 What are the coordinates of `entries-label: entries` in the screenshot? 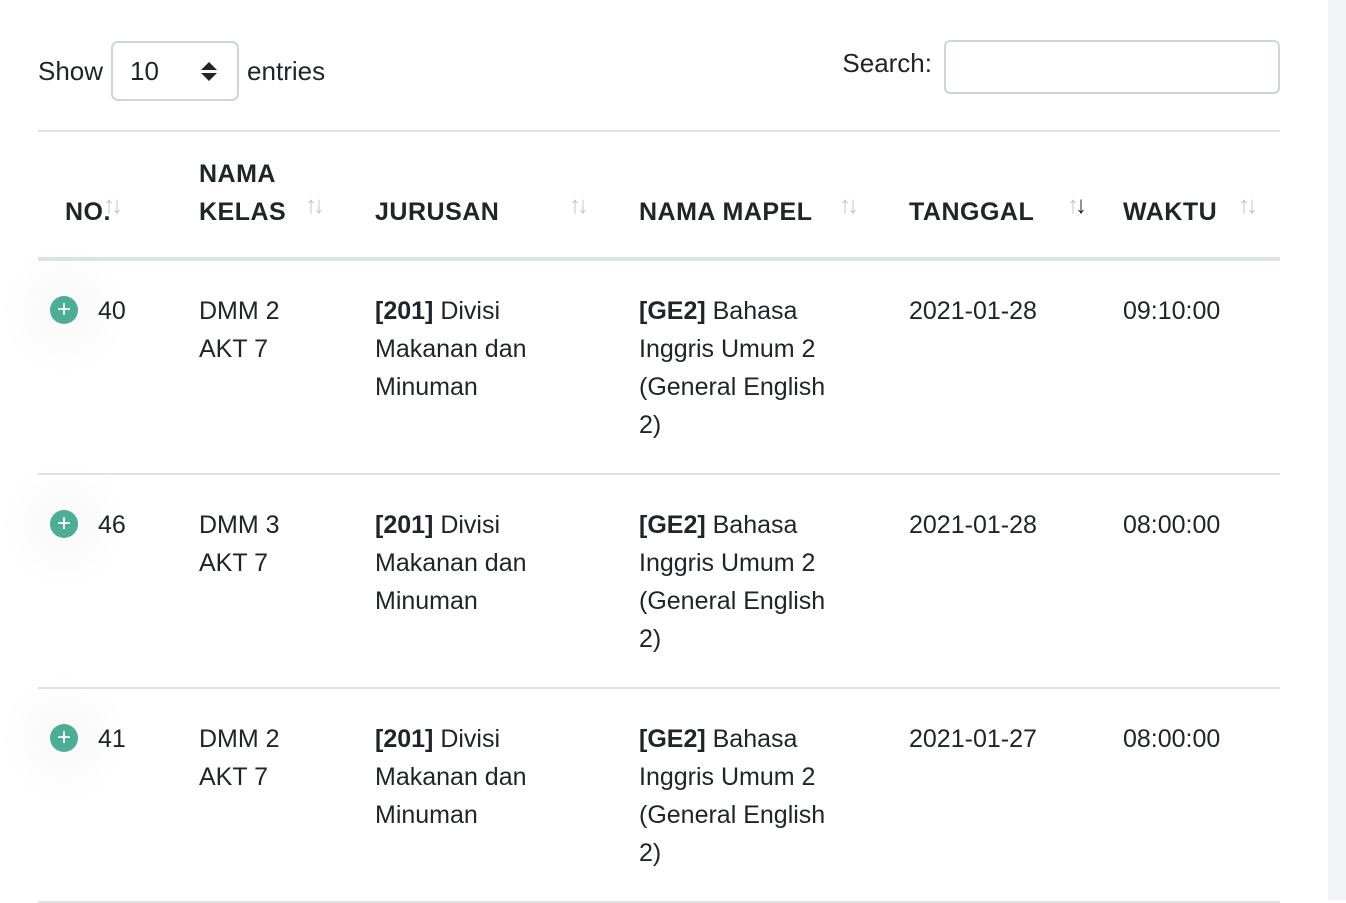 It's located at (286, 70).